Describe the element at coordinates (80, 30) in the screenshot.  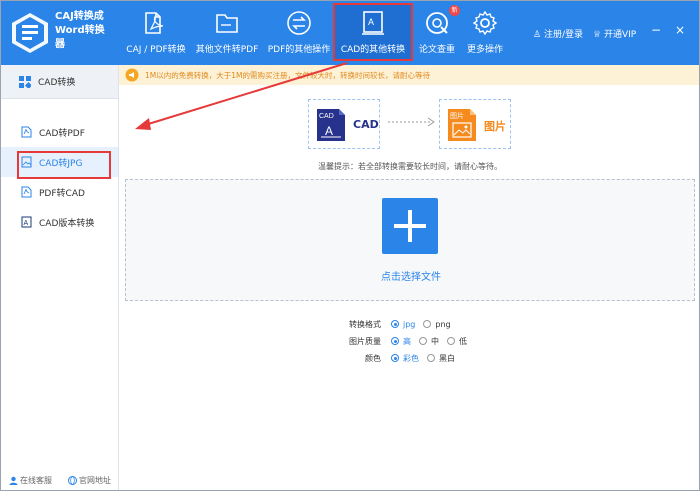
I see `app-title: CAJ转换成 Word转换 器` at that location.